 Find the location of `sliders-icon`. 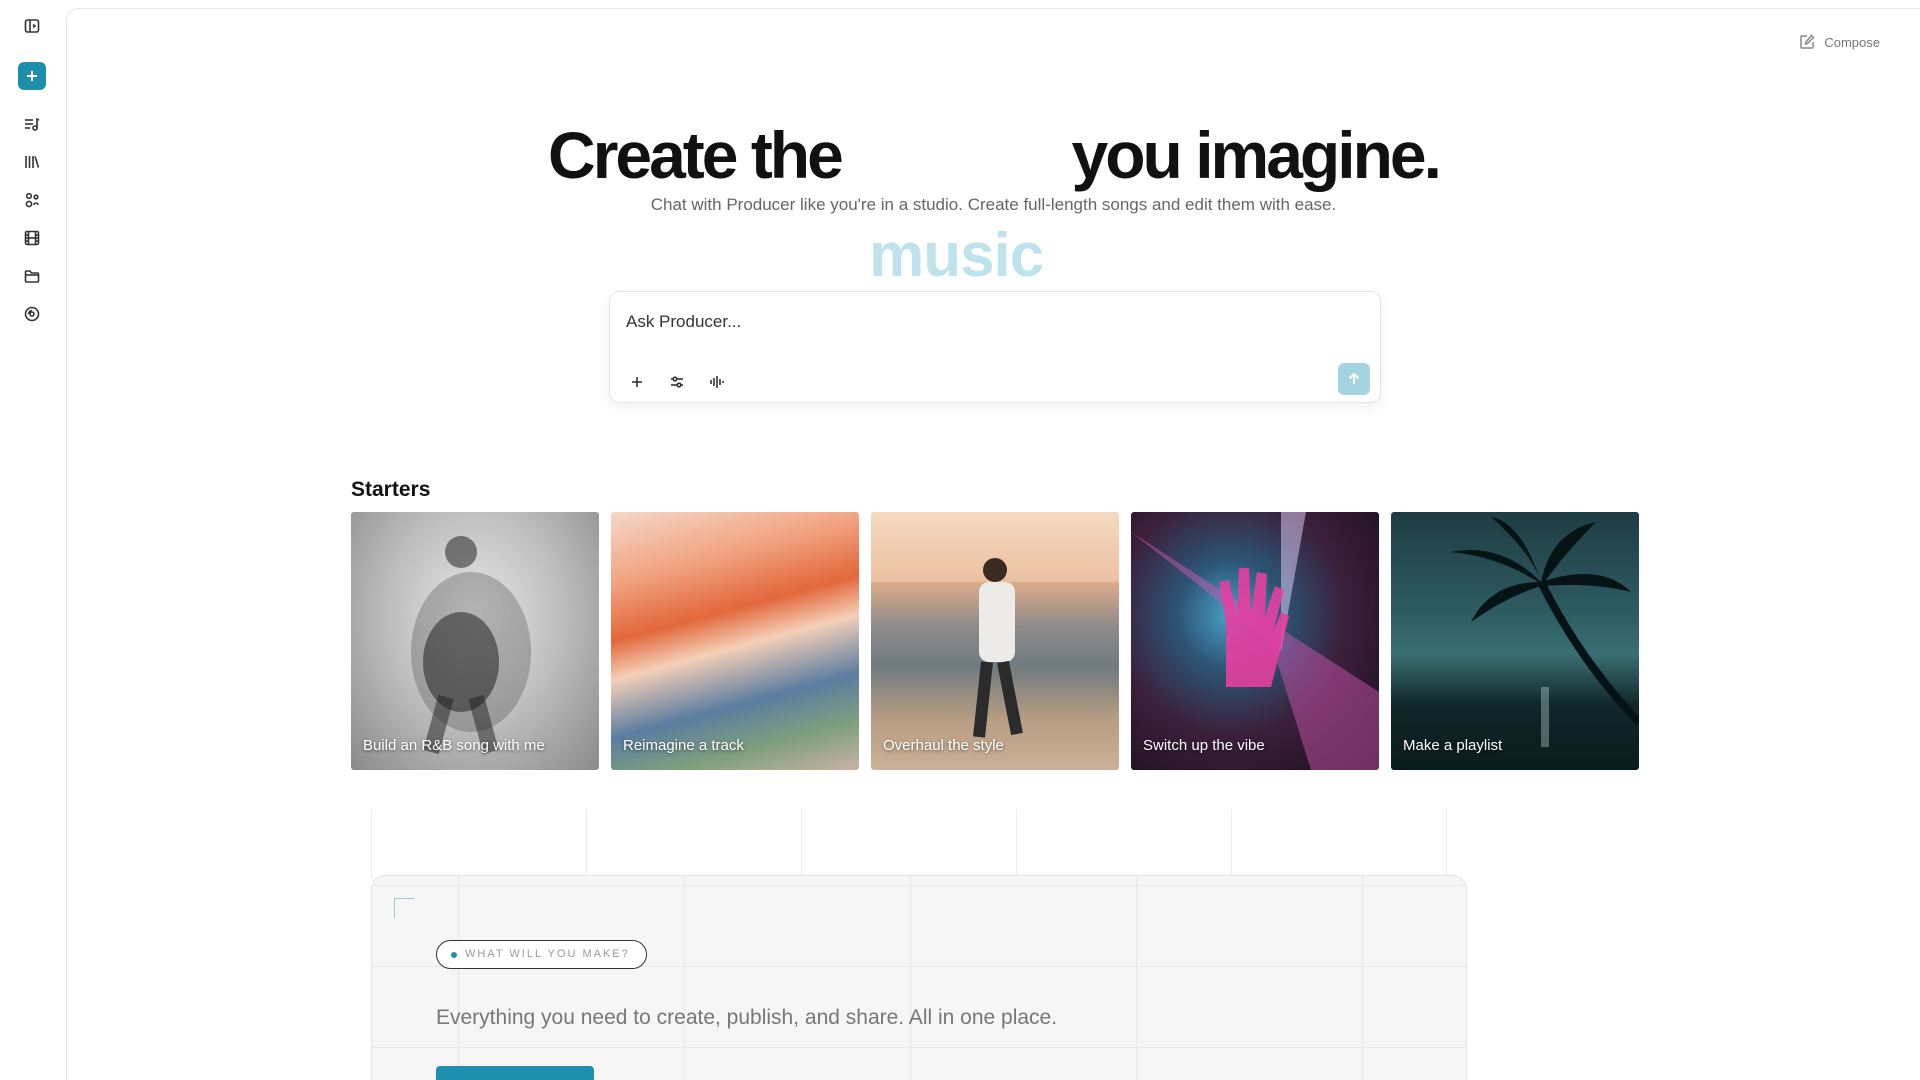

sliders-icon is located at coordinates (677, 382).